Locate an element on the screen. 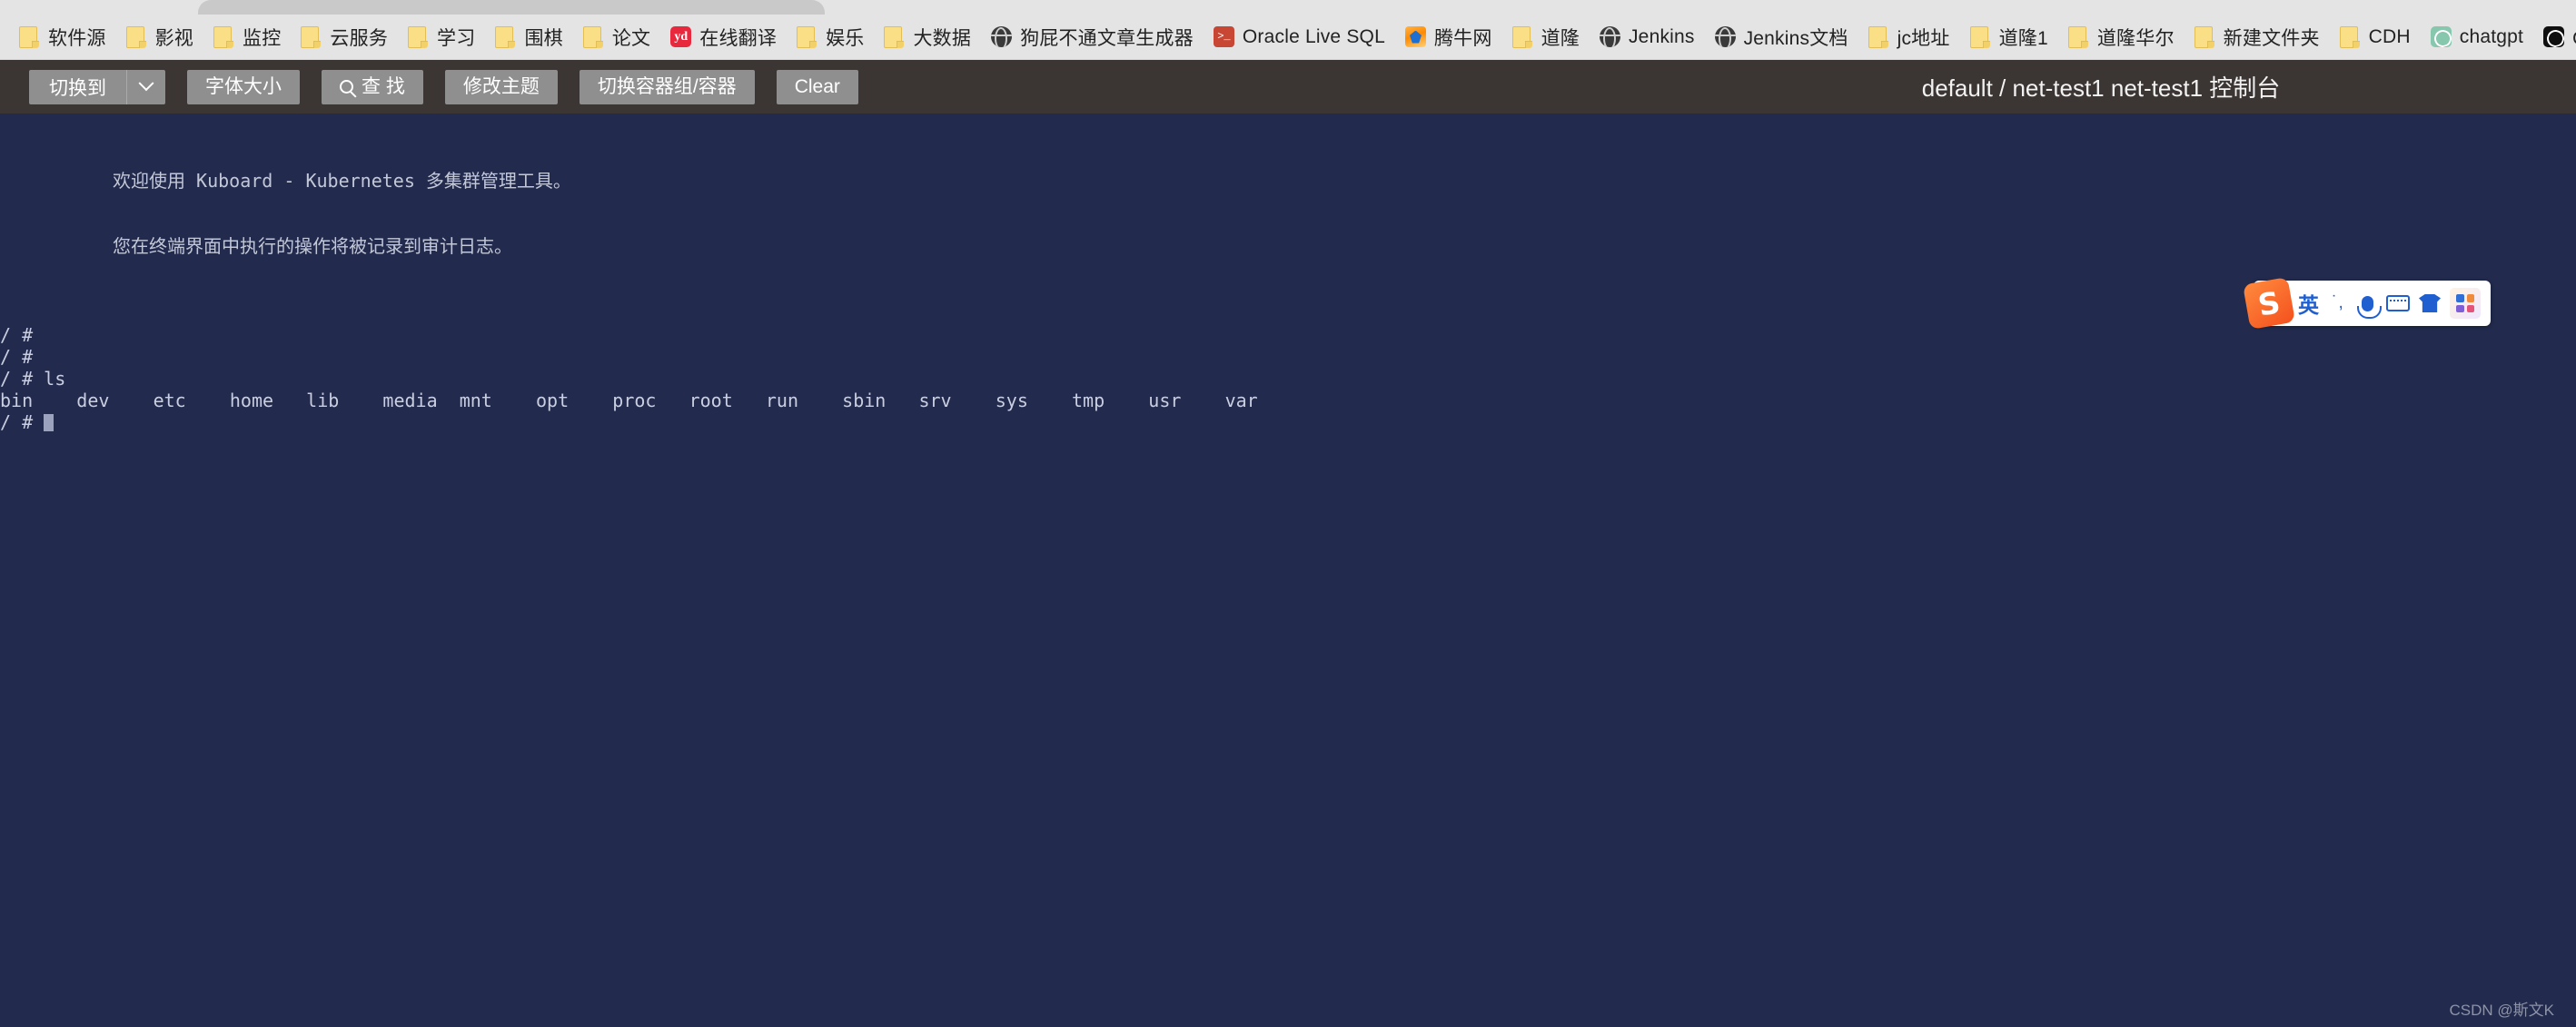  bookmark-label: CDH is located at coordinates (2389, 36).